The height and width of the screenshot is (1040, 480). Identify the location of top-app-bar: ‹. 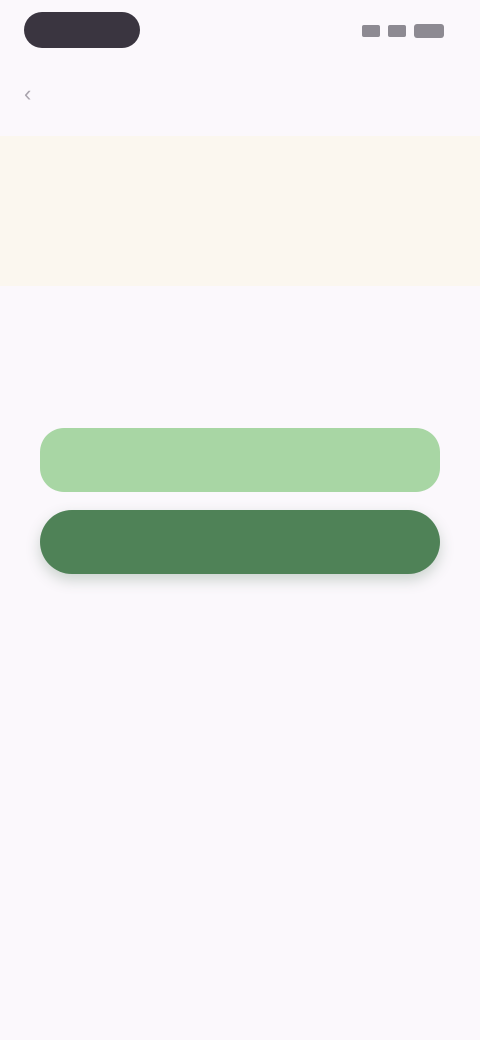
(240, 94).